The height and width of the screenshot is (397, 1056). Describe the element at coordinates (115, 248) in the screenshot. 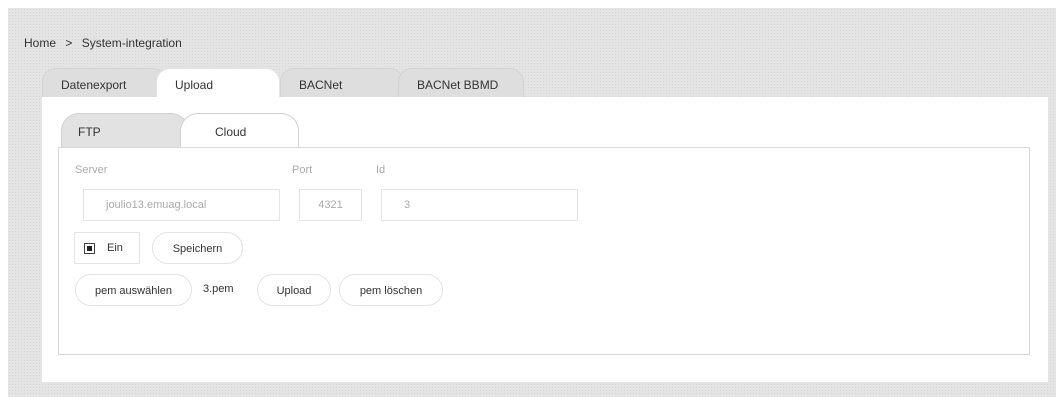

I see `enable-label: Ein` at that location.